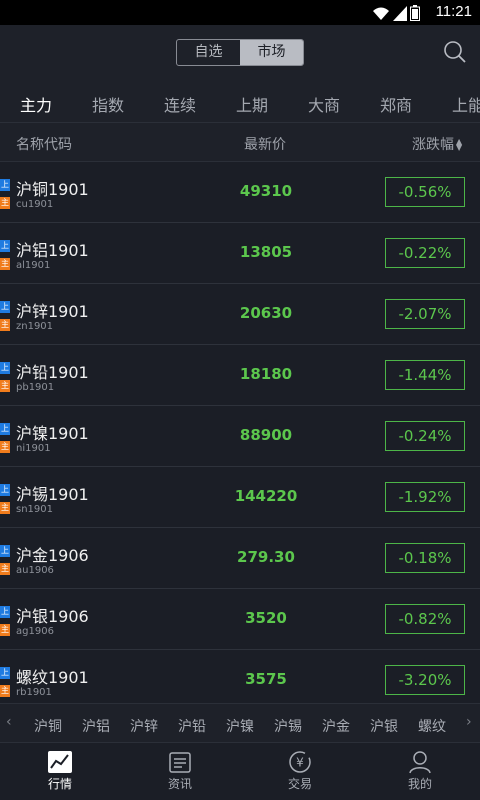  Describe the element at coordinates (192, 726) in the screenshot. I see `quick-item: 沪铅` at that location.